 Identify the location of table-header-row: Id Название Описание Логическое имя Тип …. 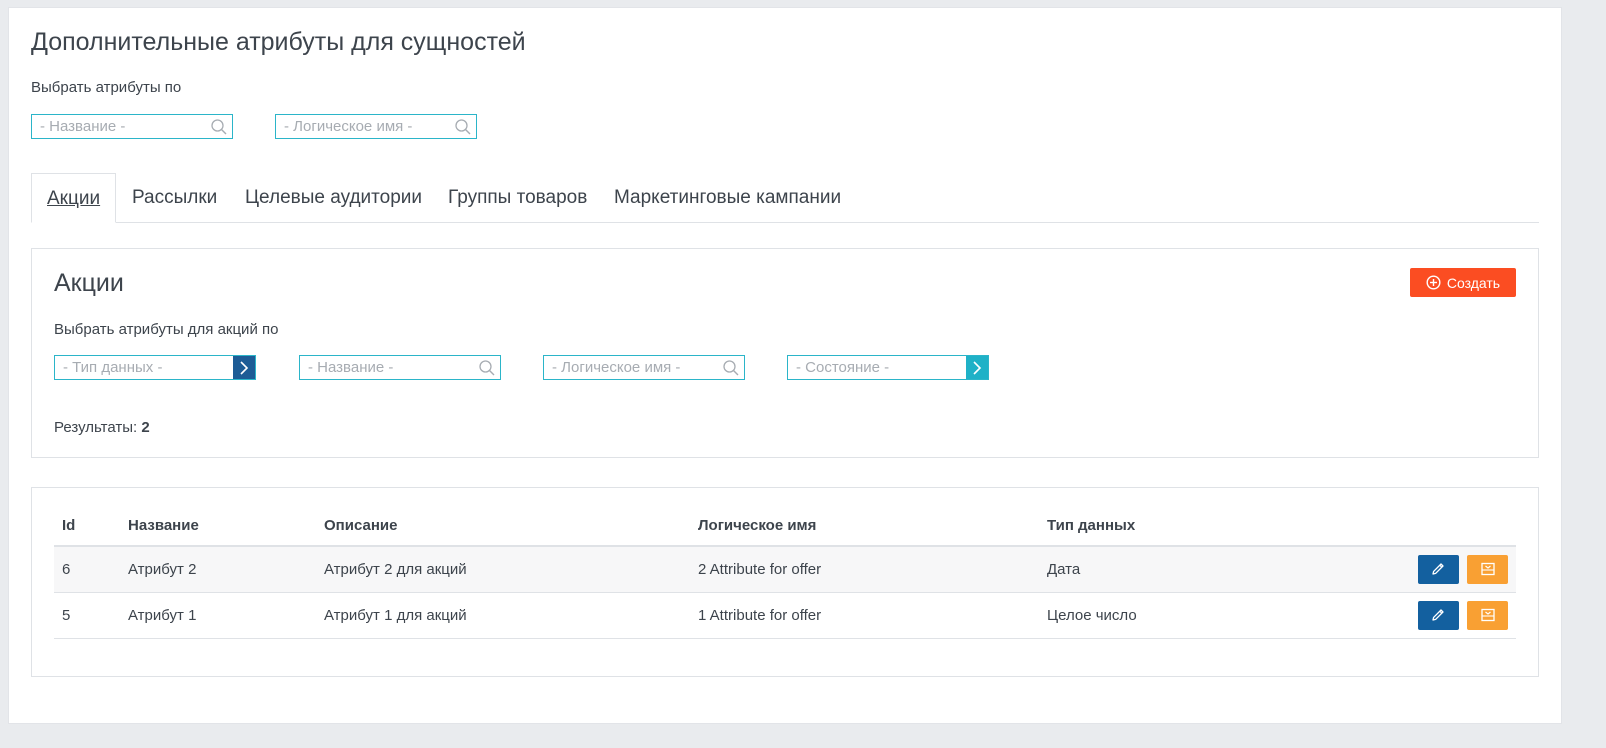
(785, 526).